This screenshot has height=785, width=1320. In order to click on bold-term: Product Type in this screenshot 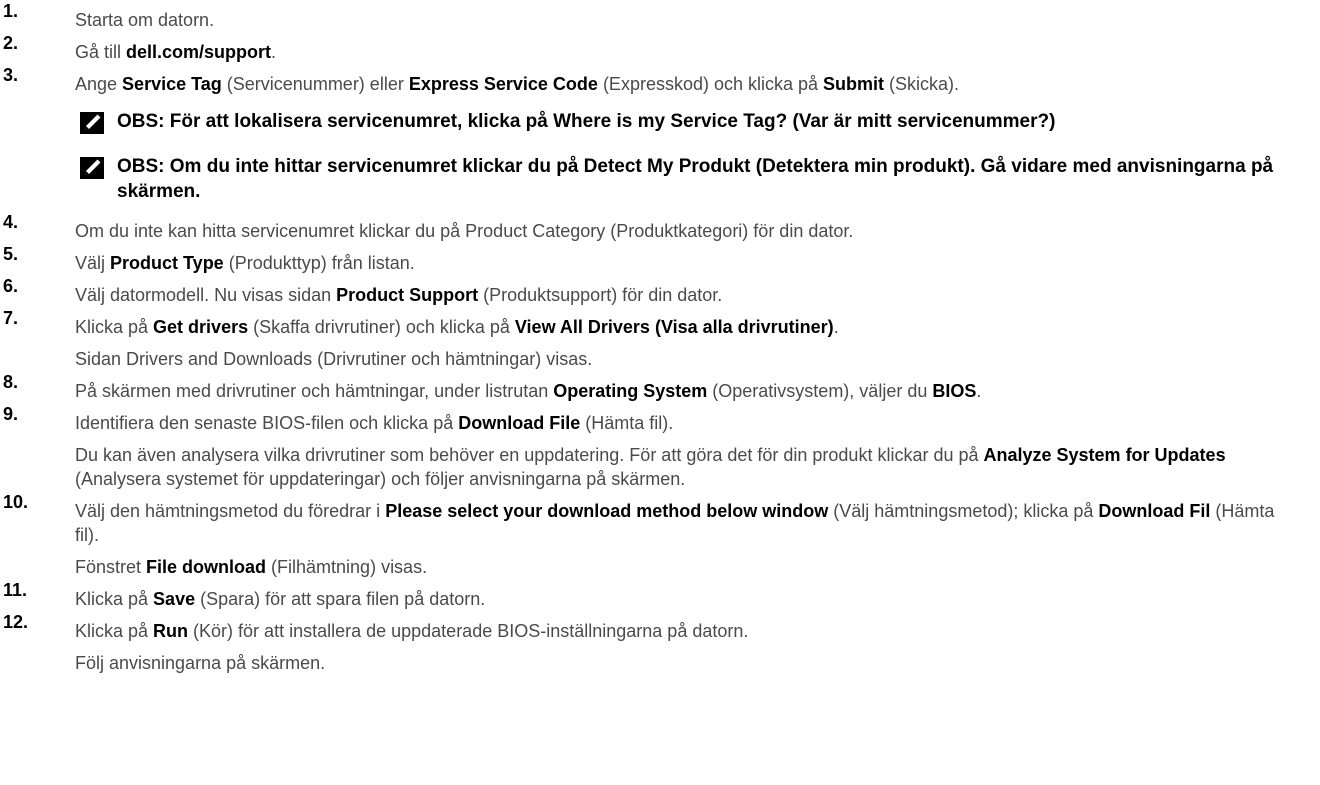, I will do `click(167, 263)`.